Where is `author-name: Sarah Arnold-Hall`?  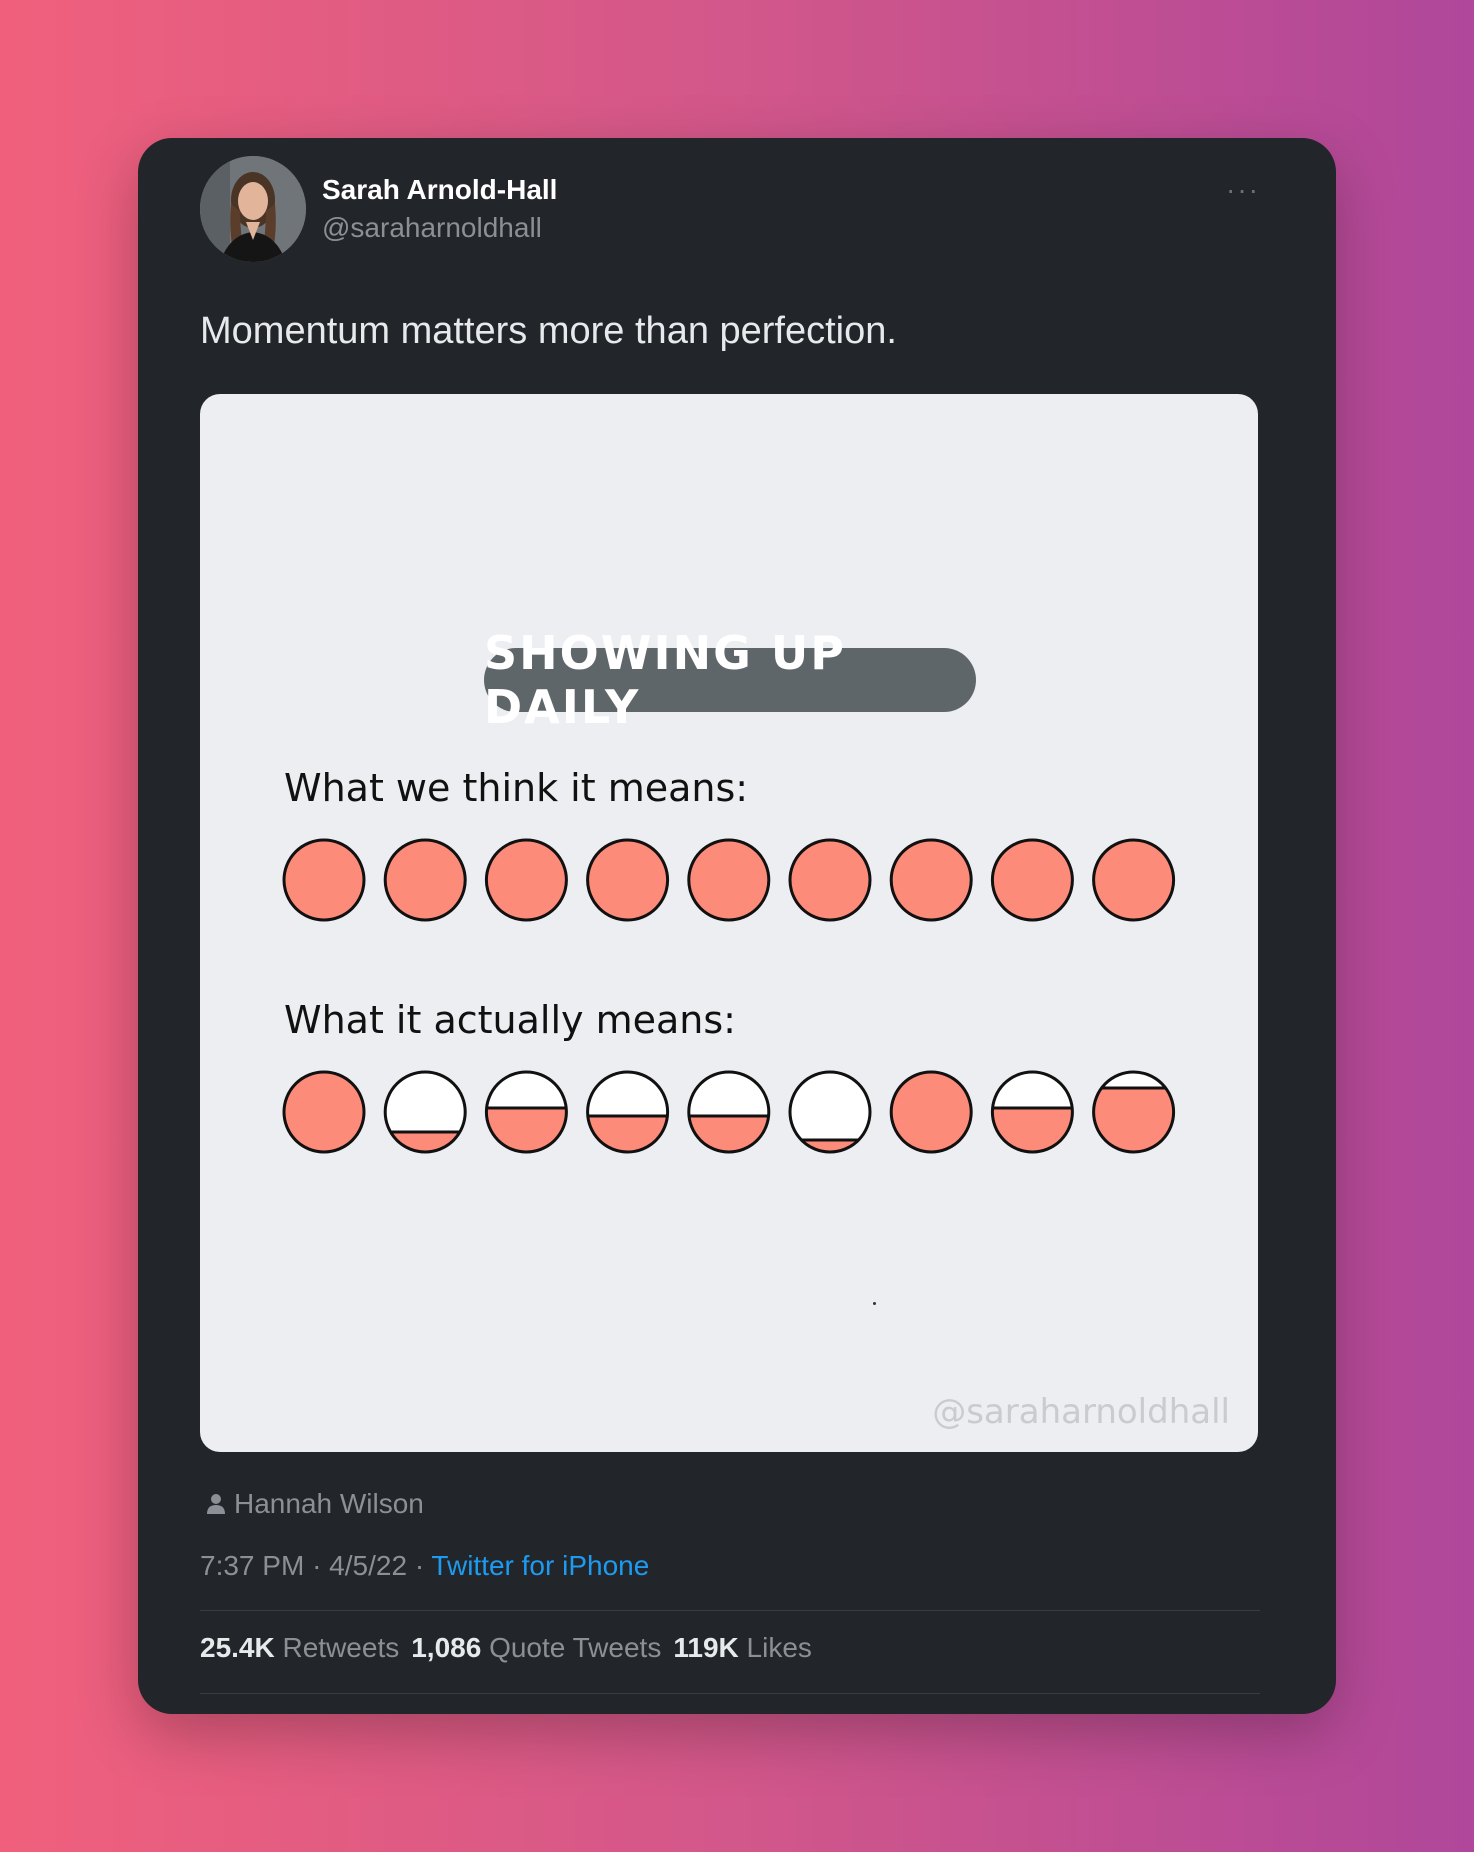 author-name: Sarah Arnold-Hall is located at coordinates (439, 190).